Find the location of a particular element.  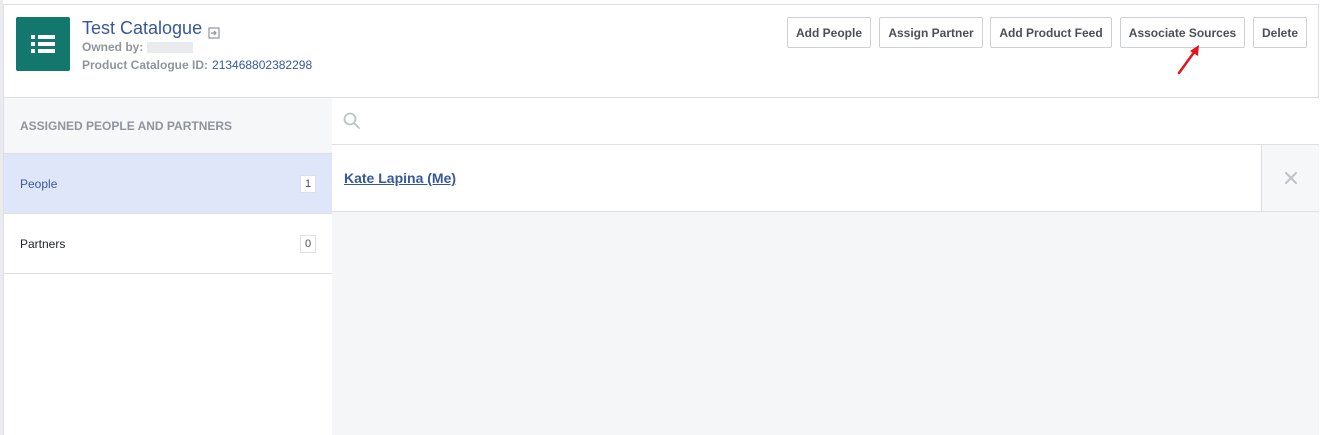

count-badge: 1 is located at coordinates (308, 183).